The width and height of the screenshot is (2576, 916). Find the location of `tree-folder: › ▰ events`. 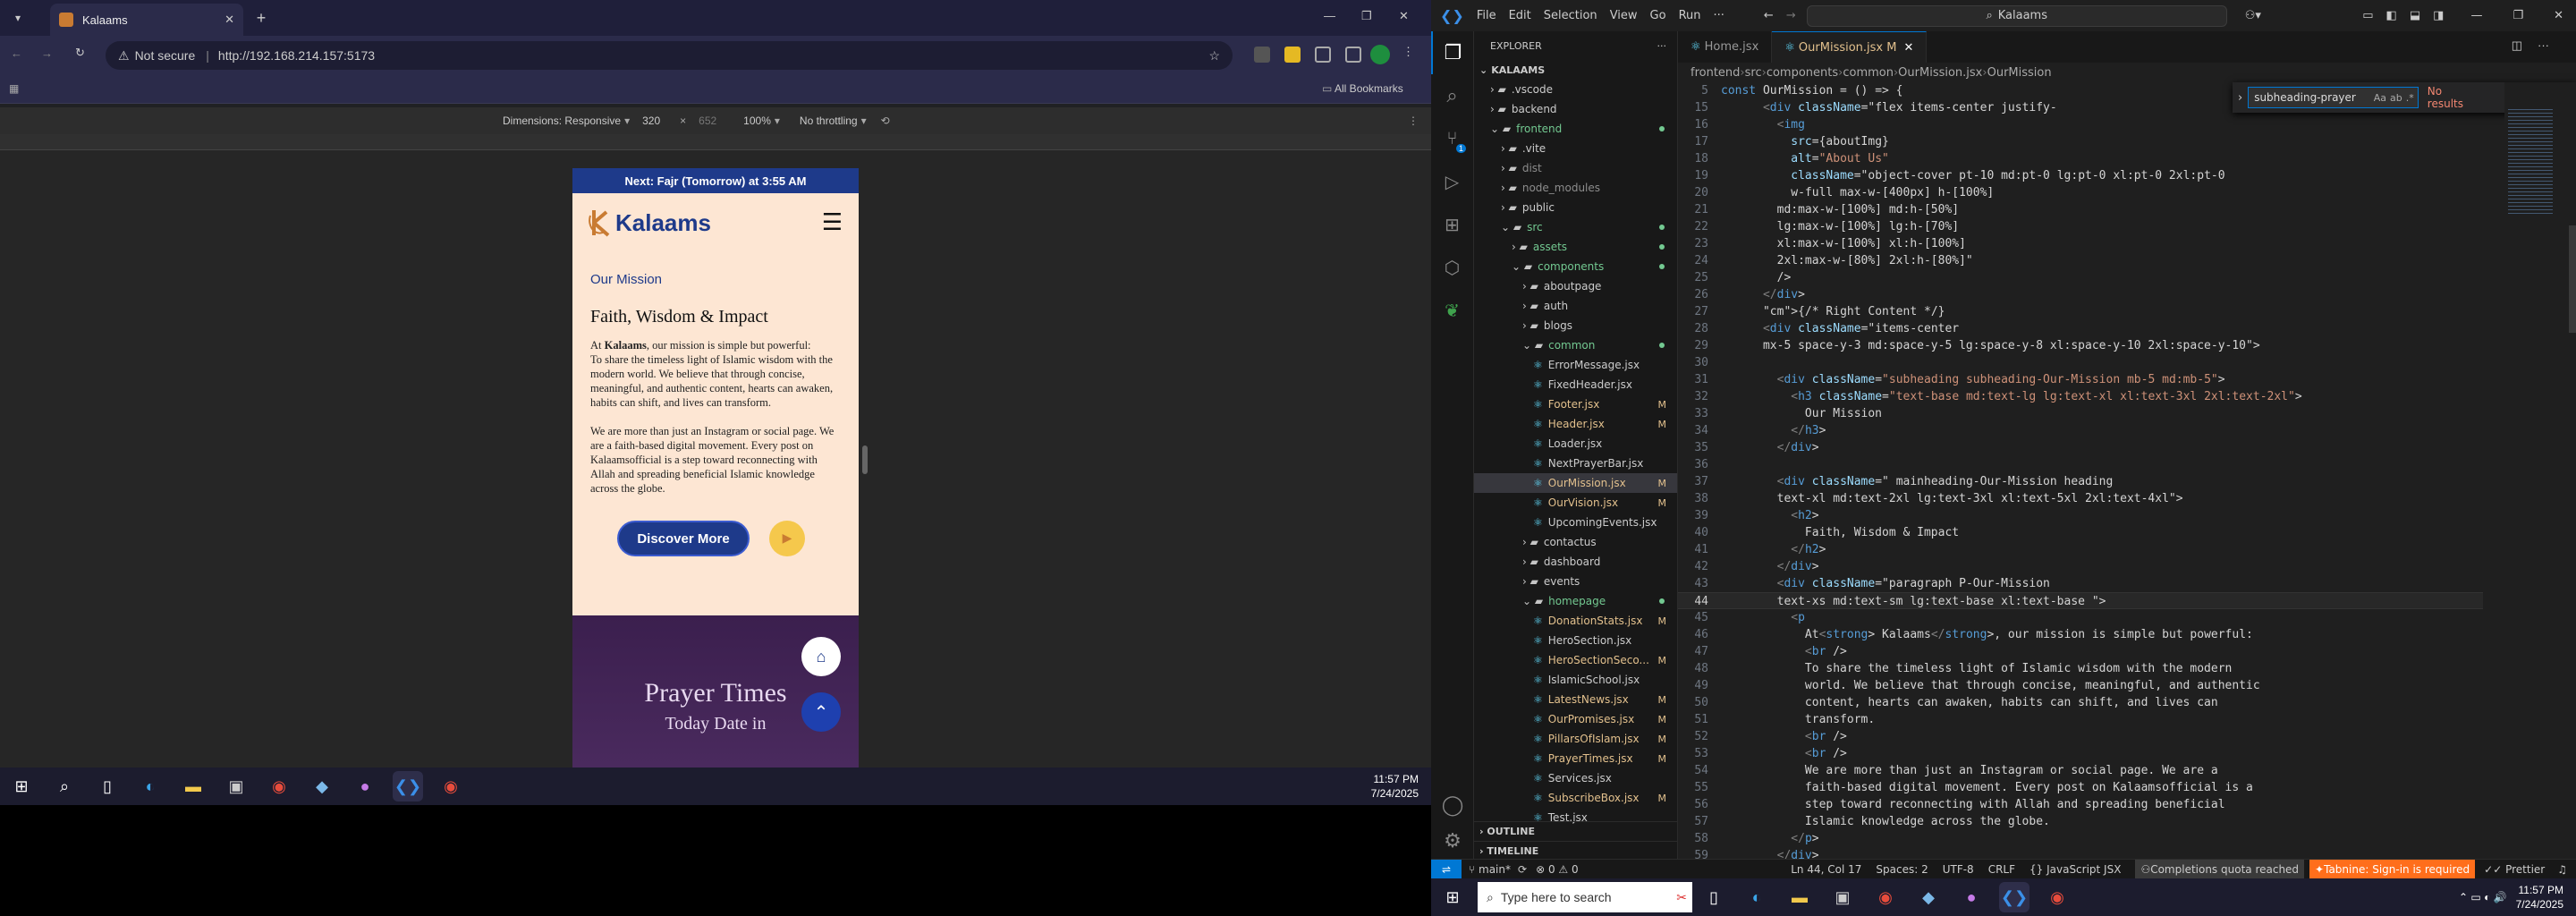

tree-folder: › ▰ events is located at coordinates (1575, 581).